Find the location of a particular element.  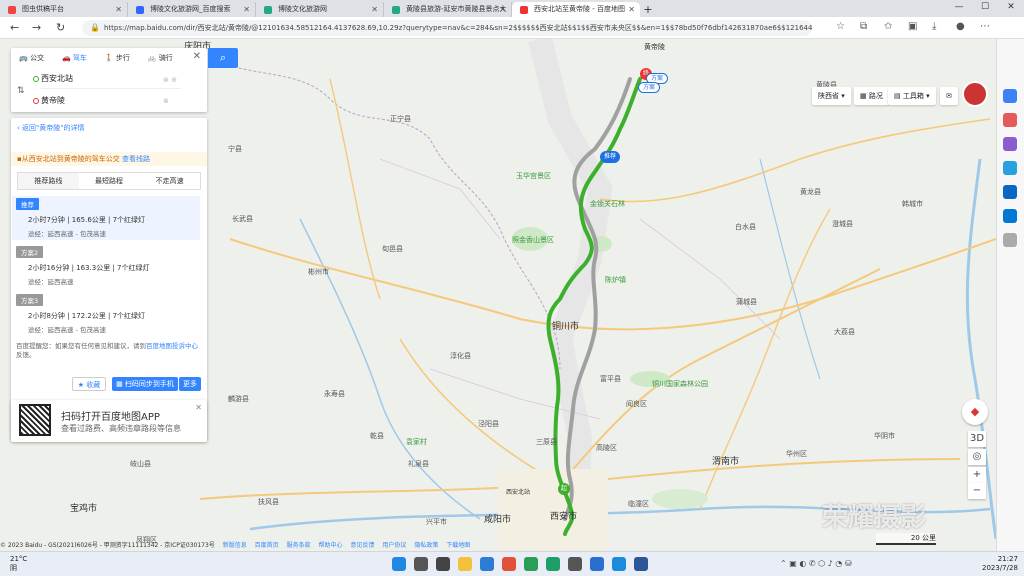

refresh-icon: ↻ is located at coordinates (60, 27).